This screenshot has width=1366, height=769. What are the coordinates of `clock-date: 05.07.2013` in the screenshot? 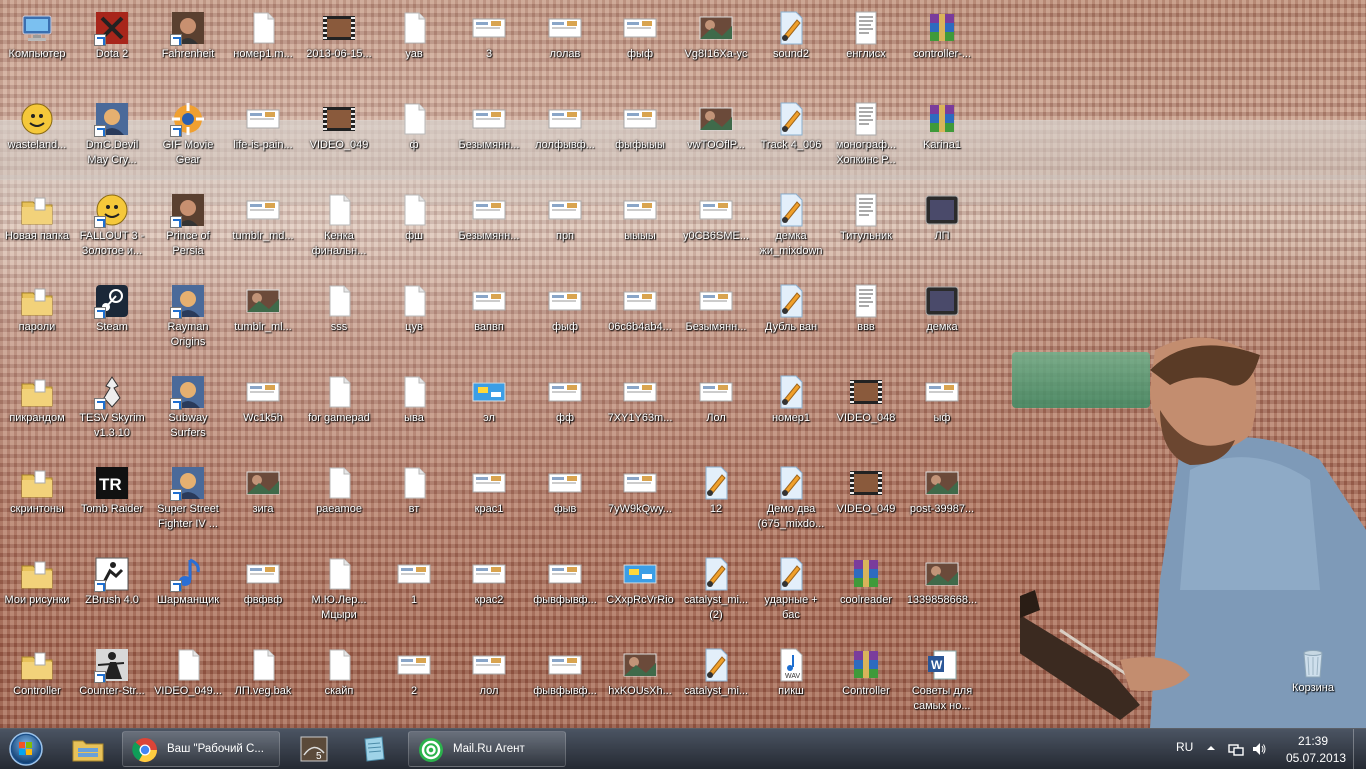 It's located at (1316, 758).